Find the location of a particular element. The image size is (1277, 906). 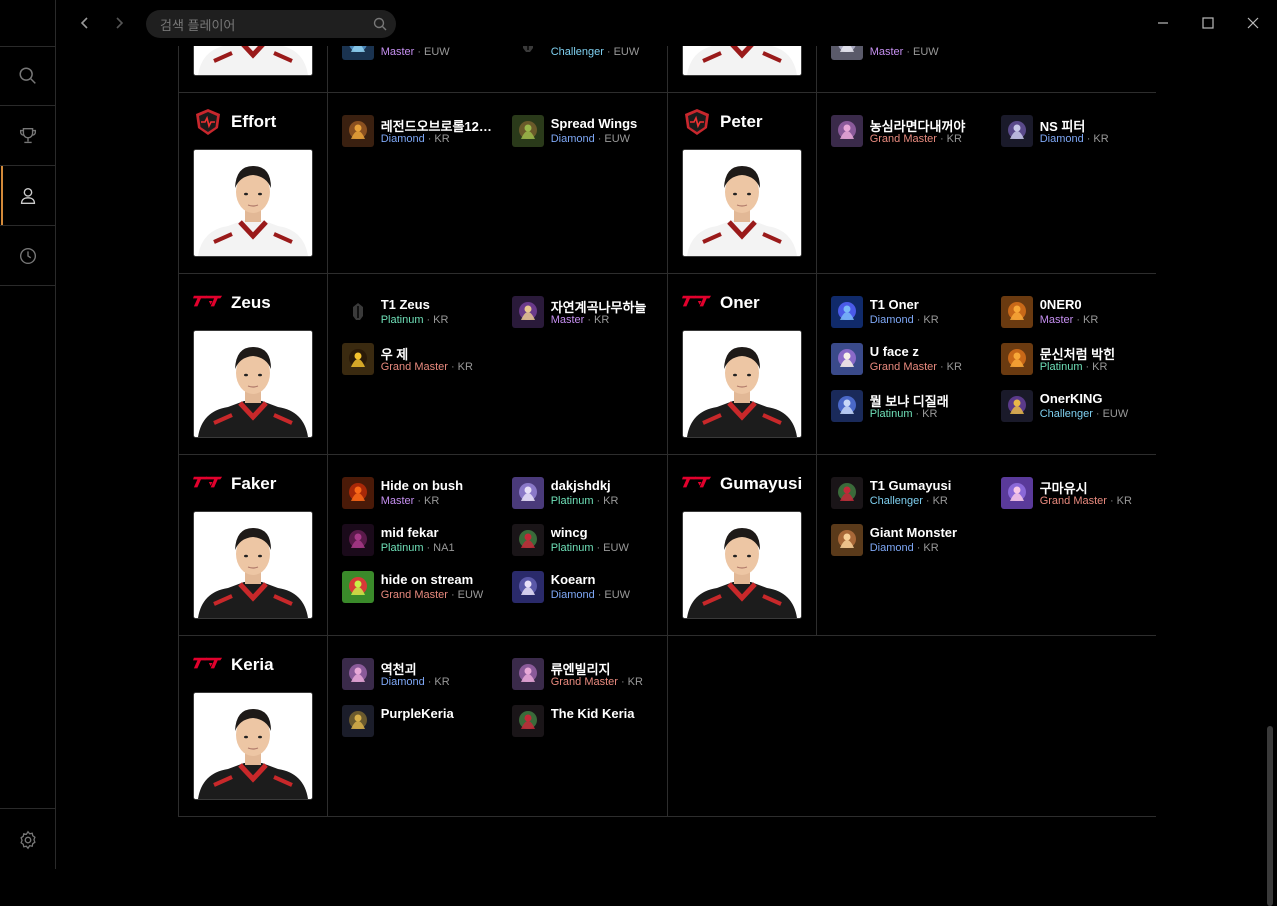

player-name: Peter is located at coordinates (741, 122).